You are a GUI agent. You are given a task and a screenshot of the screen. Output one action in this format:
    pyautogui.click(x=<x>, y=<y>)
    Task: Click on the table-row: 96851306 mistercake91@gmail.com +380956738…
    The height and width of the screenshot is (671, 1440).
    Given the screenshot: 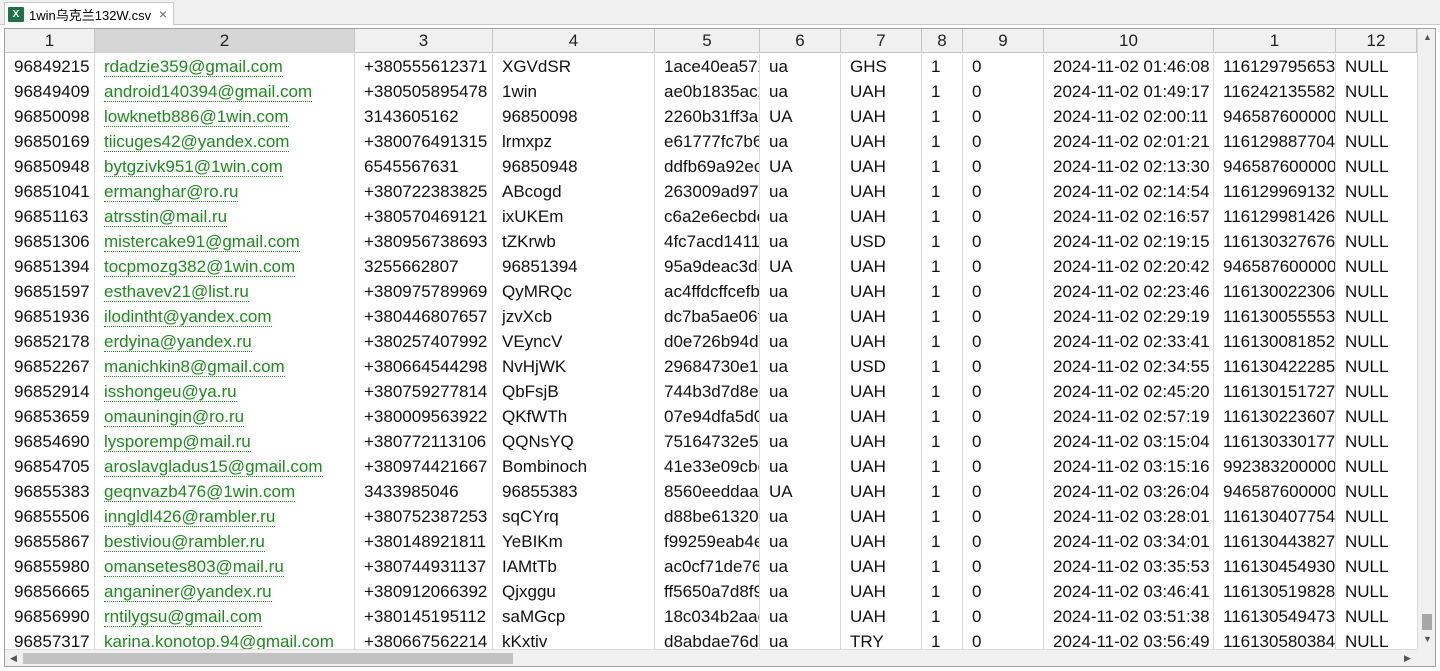 What is the action you would take?
    pyautogui.click(x=711, y=241)
    